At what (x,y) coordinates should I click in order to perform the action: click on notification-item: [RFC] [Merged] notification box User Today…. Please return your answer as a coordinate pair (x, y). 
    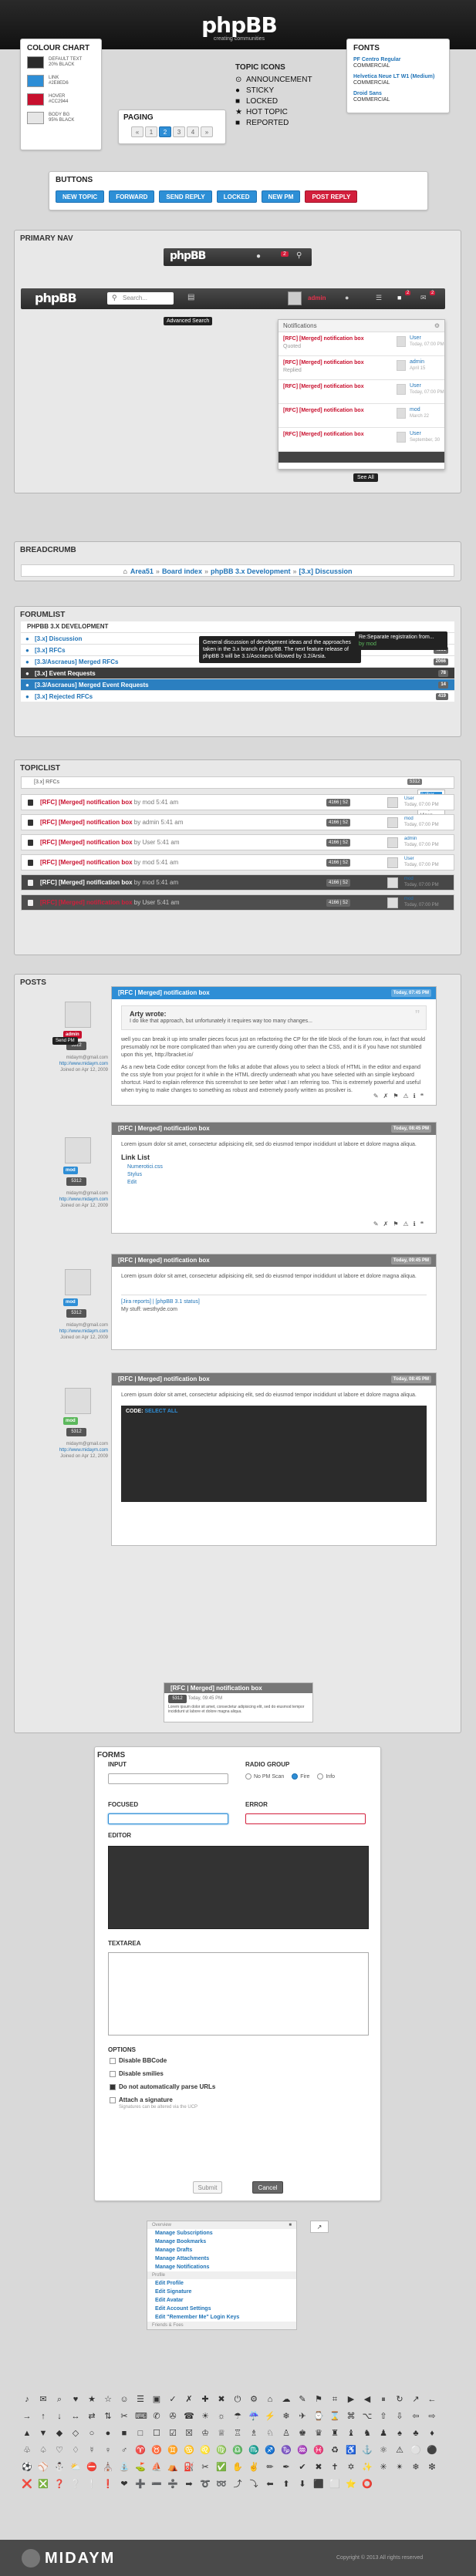
    Looking at the image, I should click on (361, 392).